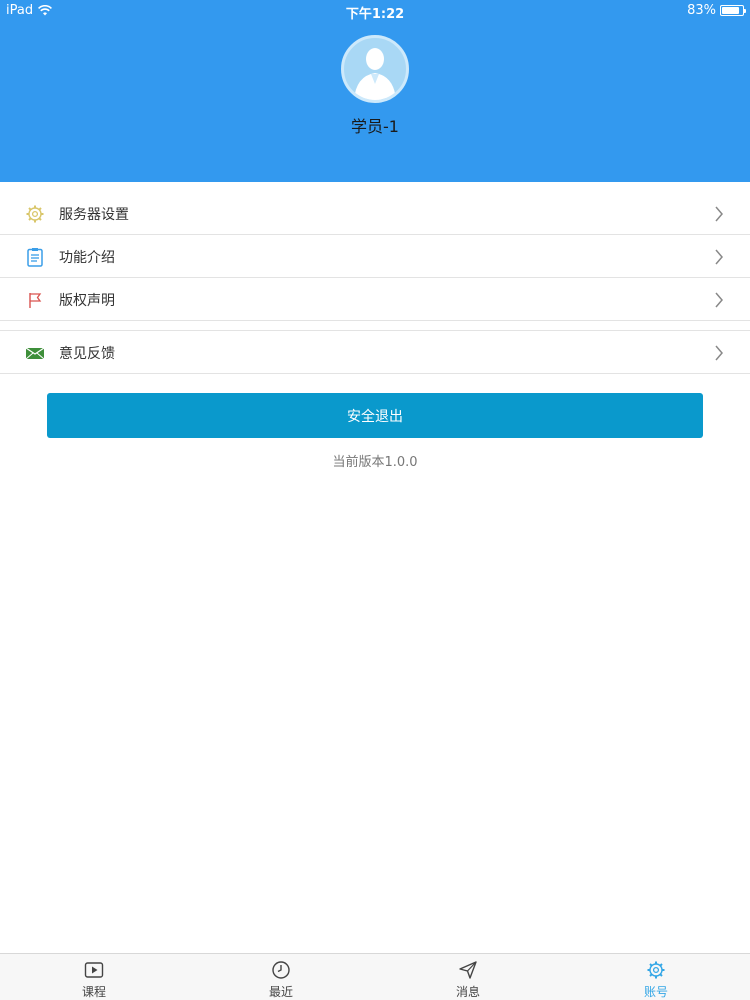 Image resolution: width=750 pixels, height=1000 pixels. I want to click on tab-label: 账号, so click(655, 992).